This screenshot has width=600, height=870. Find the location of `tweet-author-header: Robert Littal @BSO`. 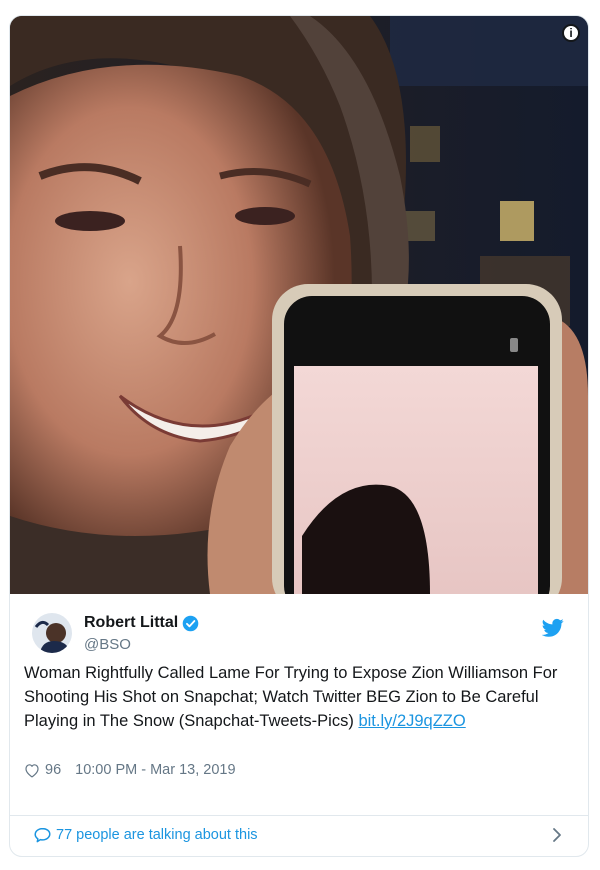

tweet-author-header: Robert Littal @BSO is located at coordinates (299, 629).